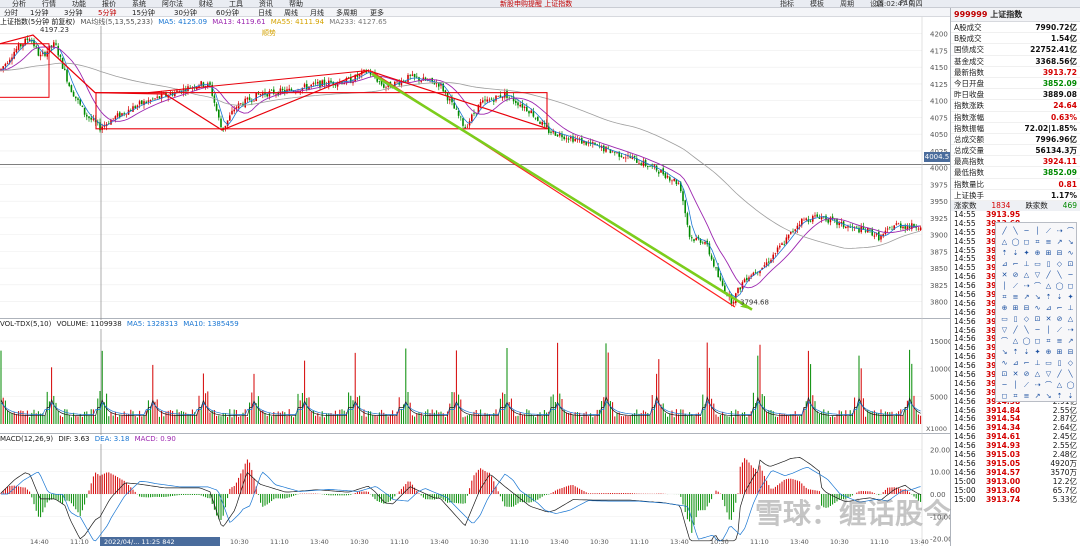  Describe the element at coordinates (296, 4) in the screenshot. I see `menu-item: 帮助` at that location.